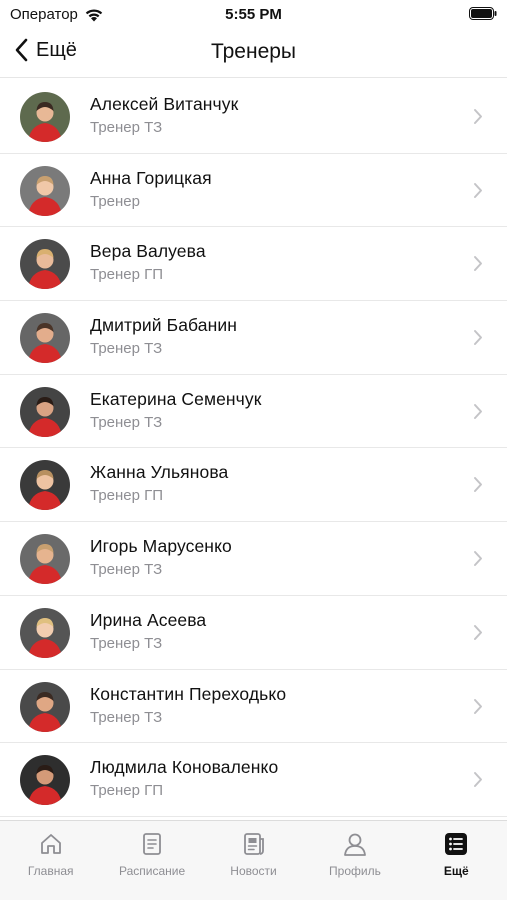  What do you see at coordinates (253, 338) in the screenshot?
I see `trainer-row: Дмитрий Бабанин Тренер ТЗ` at bounding box center [253, 338].